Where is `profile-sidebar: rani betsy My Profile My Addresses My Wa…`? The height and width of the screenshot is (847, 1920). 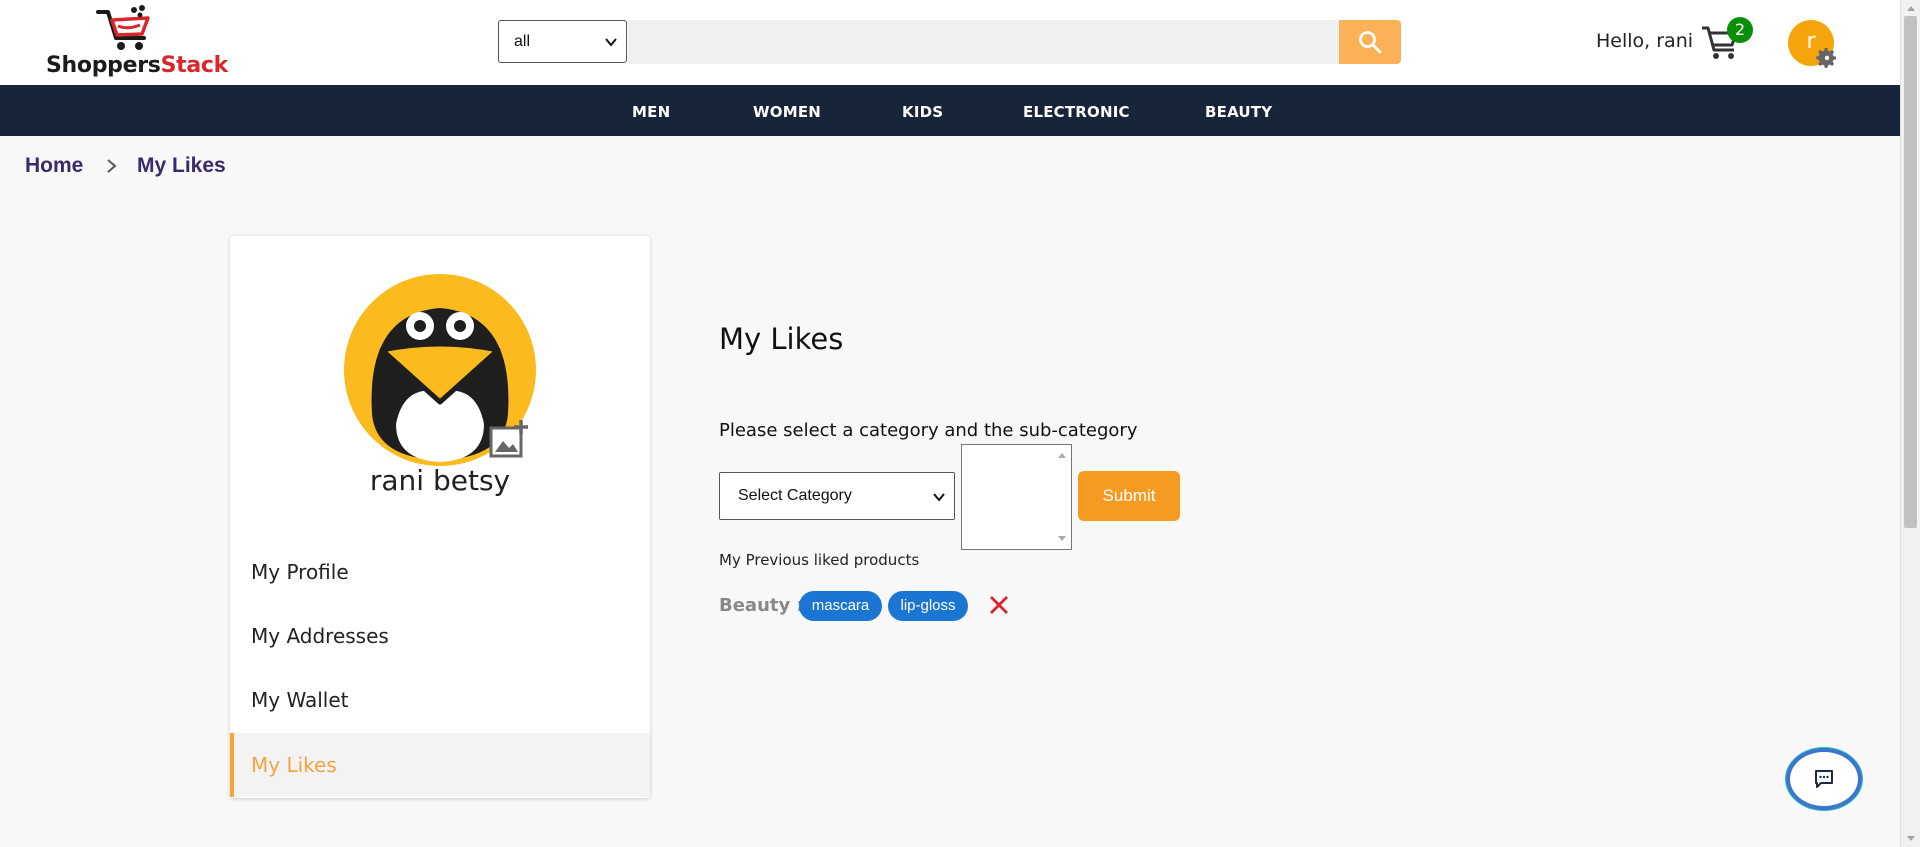 profile-sidebar: rani betsy My Profile My Addresses My Wa… is located at coordinates (440, 517).